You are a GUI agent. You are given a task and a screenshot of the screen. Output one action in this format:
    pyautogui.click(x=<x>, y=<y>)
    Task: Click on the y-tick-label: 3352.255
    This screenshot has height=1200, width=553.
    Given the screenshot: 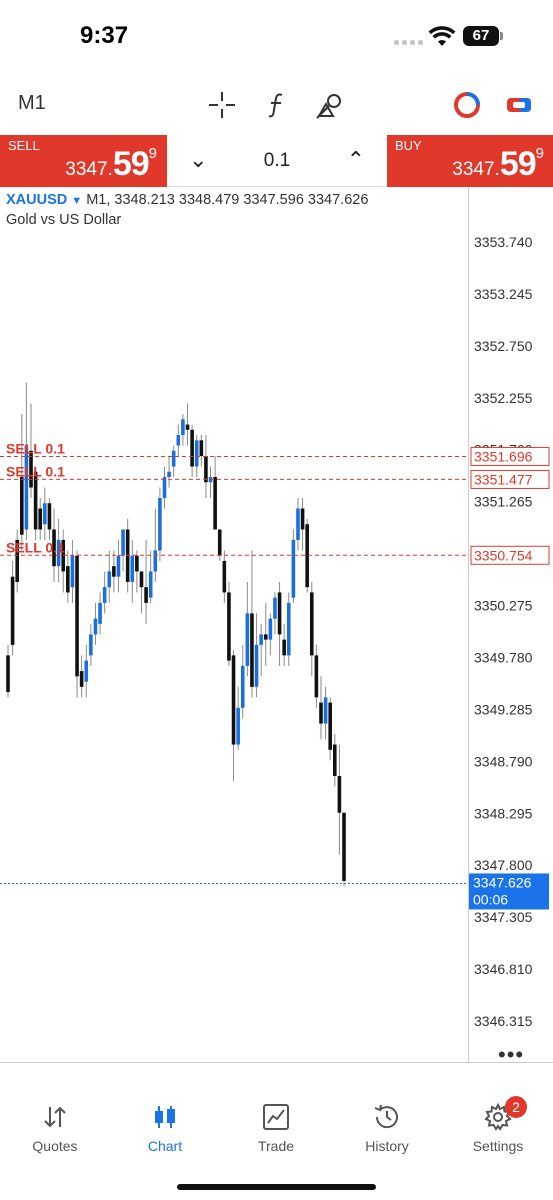 What is the action you would take?
    pyautogui.click(x=503, y=398)
    